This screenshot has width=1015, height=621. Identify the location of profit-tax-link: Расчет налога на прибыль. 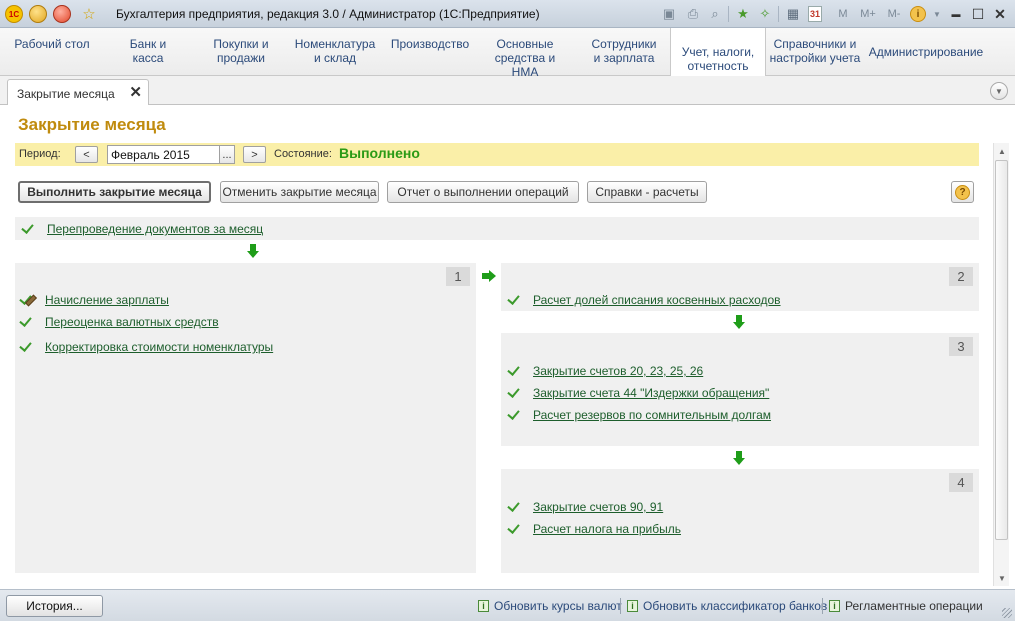
(607, 529).